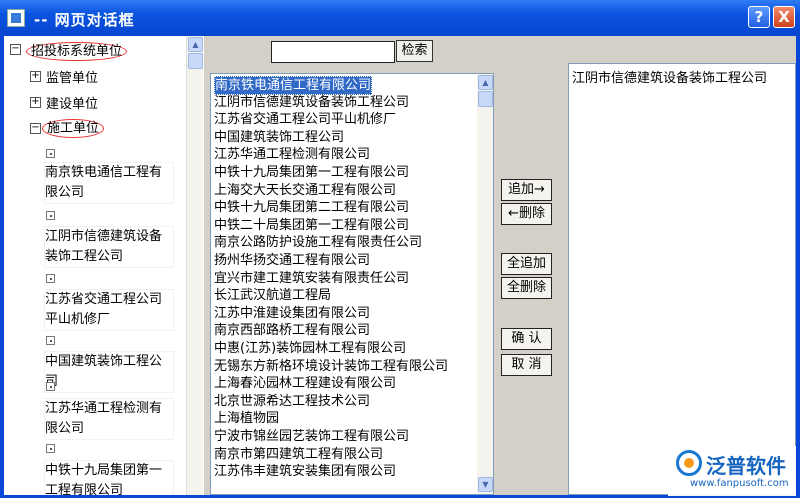 The width and height of the screenshot is (800, 498). Describe the element at coordinates (311, 278) in the screenshot. I see `list-item: 宜兴市建工建筑安装有限责任公司` at that location.